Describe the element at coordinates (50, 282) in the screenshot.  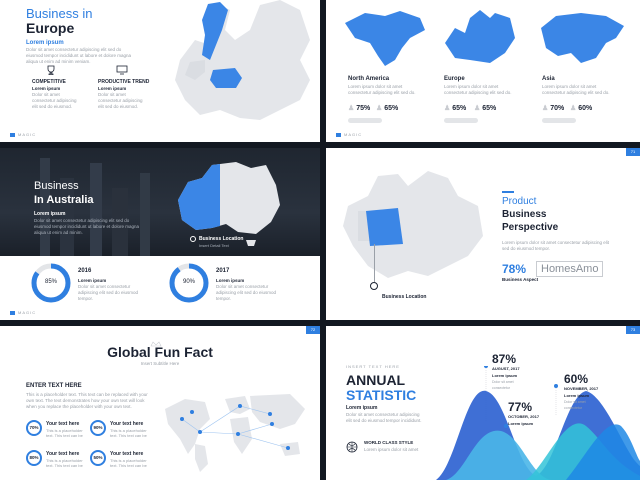
I see `progress-label-2016: 85%` at that location.